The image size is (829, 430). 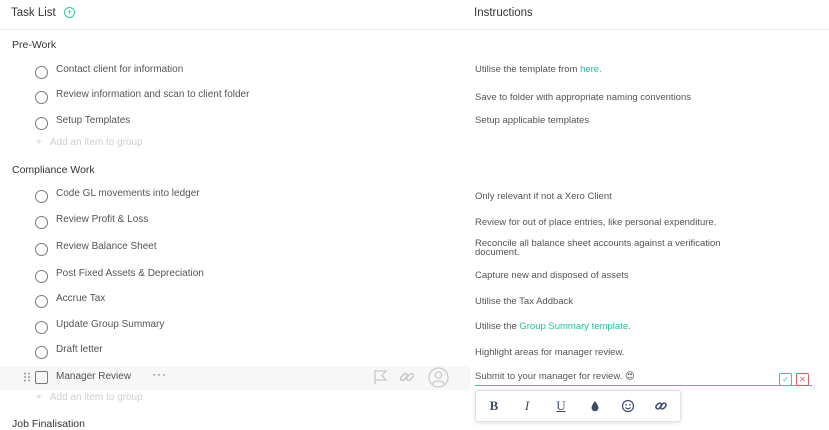 I want to click on task-instruction: Capture new and disposed of assets, so click(x=625, y=276).